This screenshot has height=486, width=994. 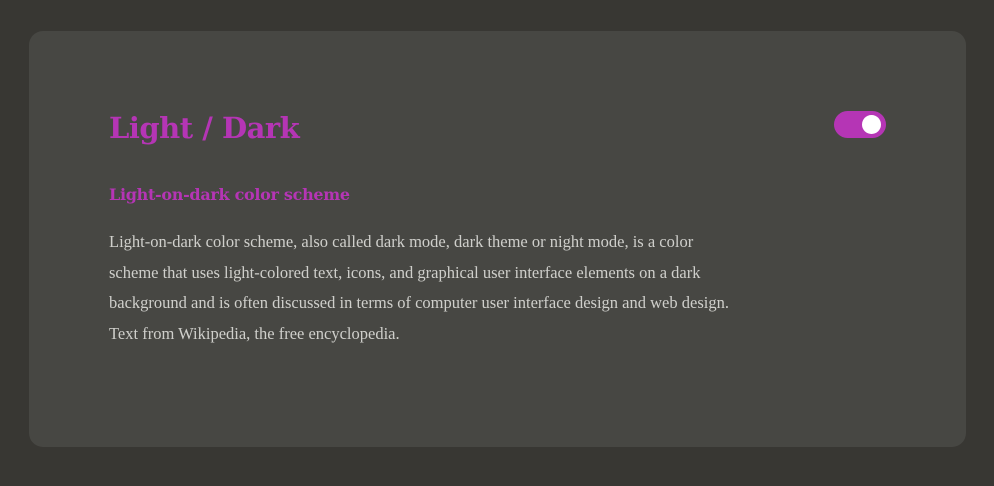 What do you see at coordinates (860, 124) in the screenshot?
I see `dark-mode-toggle` at bounding box center [860, 124].